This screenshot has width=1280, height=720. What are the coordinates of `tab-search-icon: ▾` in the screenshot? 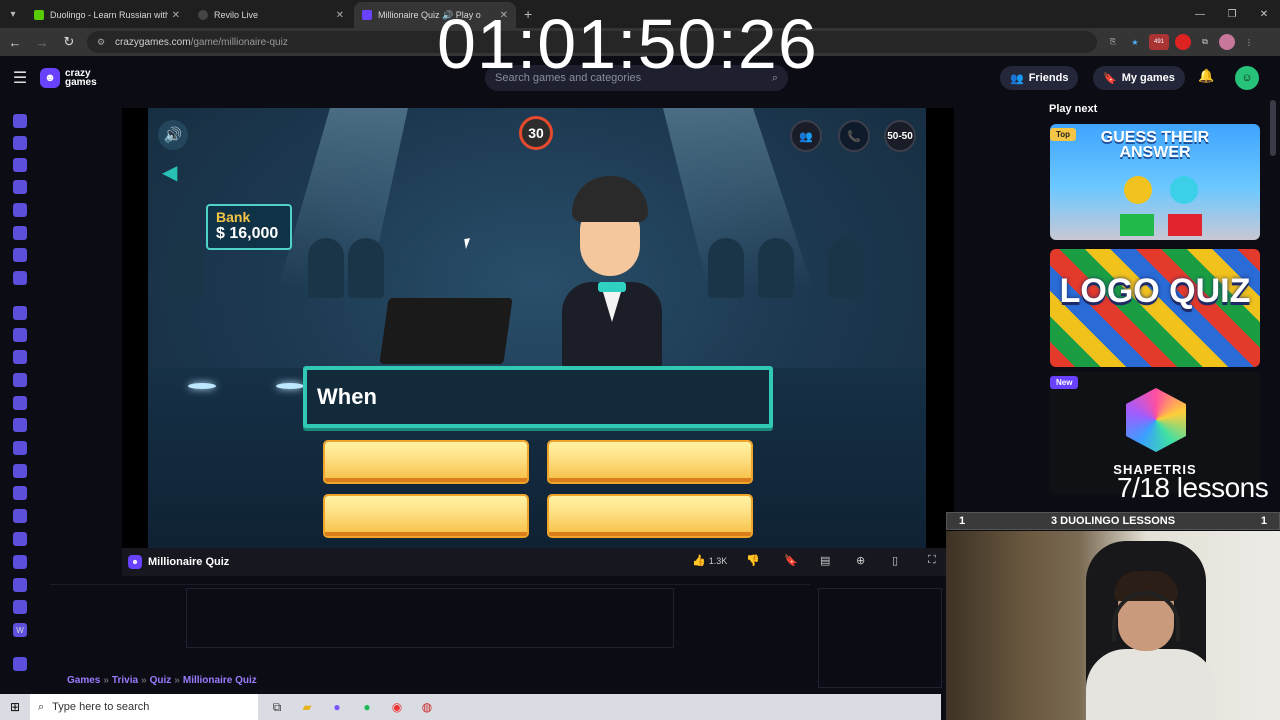 It's located at (13, 14).